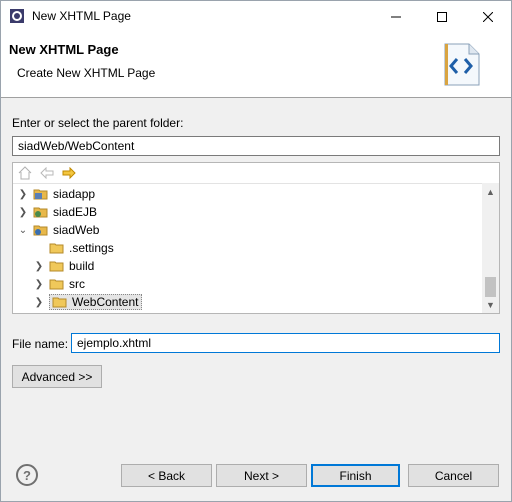  I want to click on scroll-up-button: ▲, so click(490, 191).